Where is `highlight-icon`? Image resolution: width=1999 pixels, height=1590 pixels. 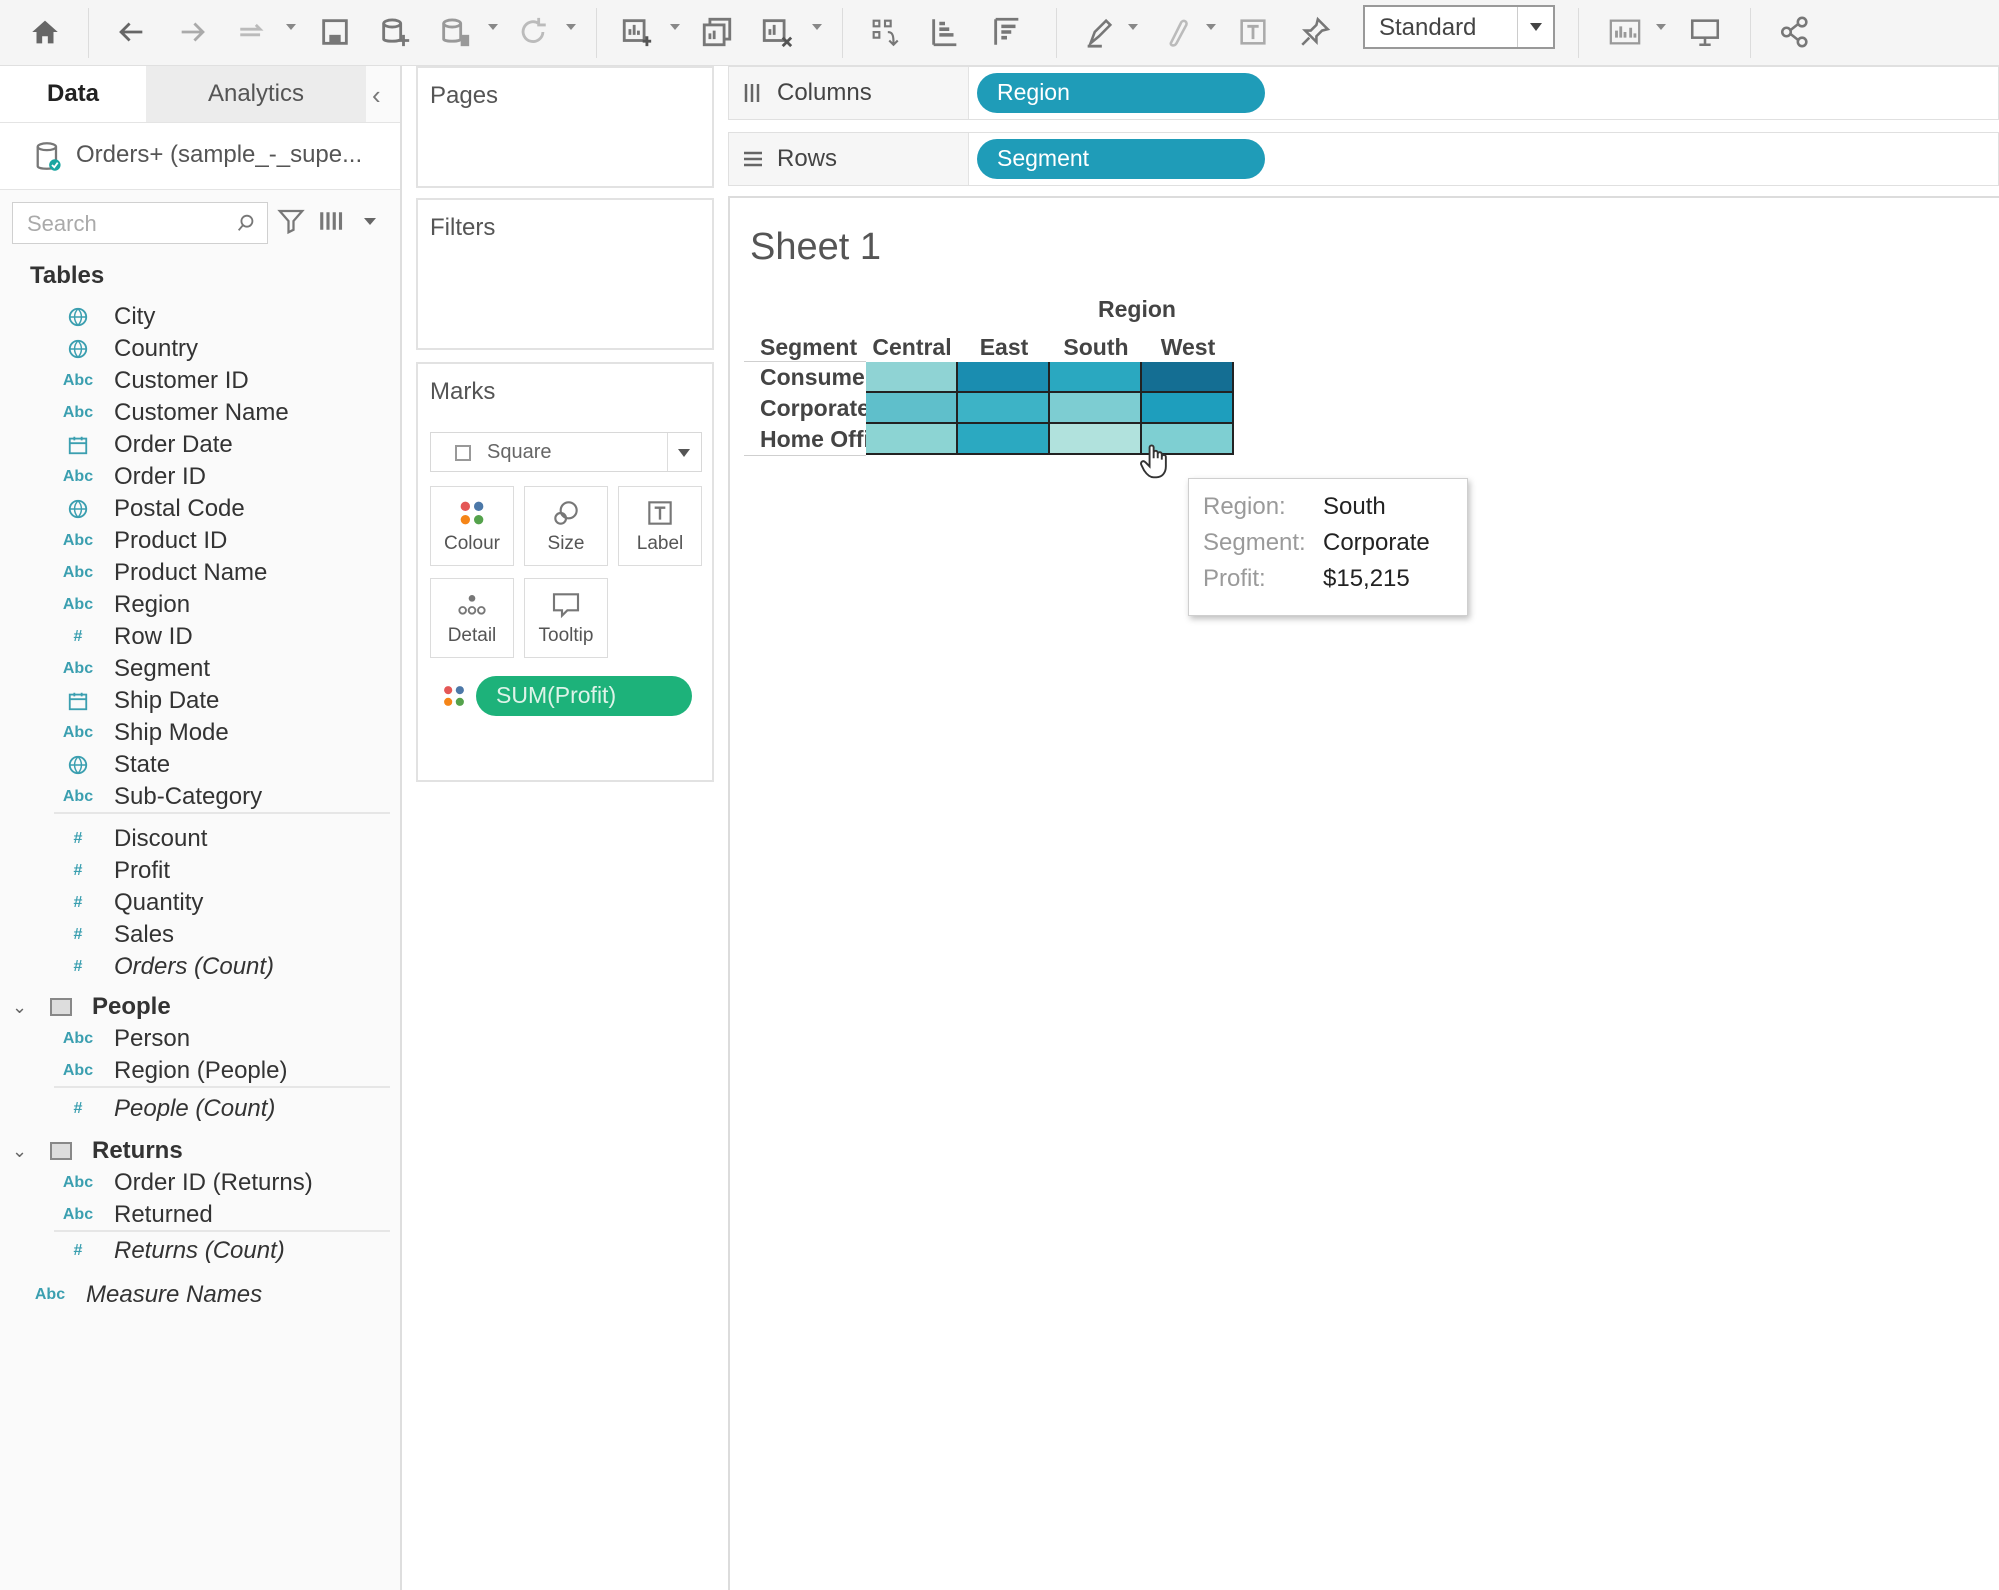 highlight-icon is located at coordinates (1099, 32).